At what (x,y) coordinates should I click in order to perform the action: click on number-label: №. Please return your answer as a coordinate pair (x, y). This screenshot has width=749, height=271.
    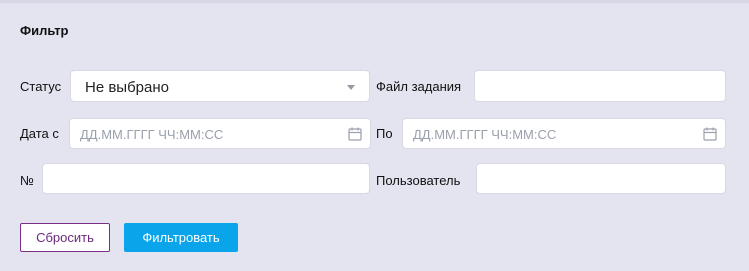
    Looking at the image, I should click on (27, 180).